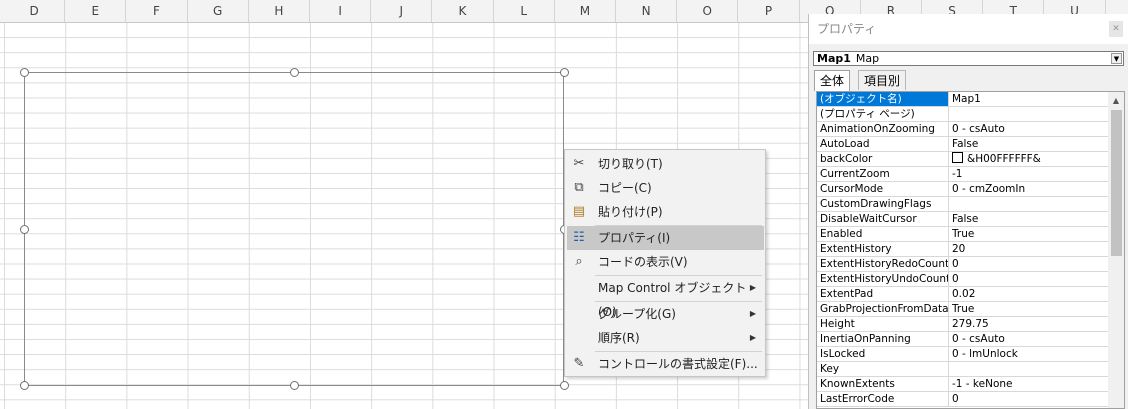 The width and height of the screenshot is (1128, 409). I want to click on property-row: (オブジェクト名) Map1, so click(962, 99).